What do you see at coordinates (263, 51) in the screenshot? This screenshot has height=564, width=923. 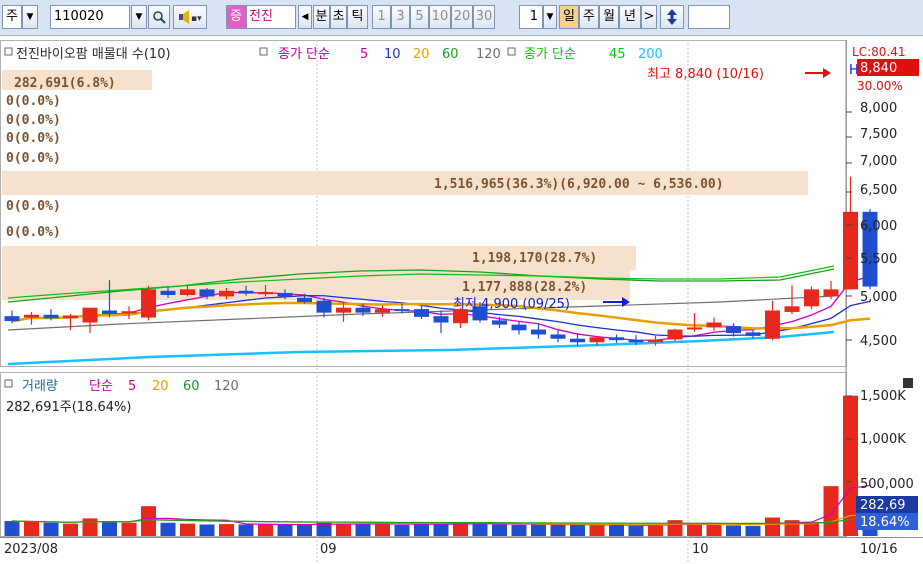 I see `legend-ma-box-icon` at bounding box center [263, 51].